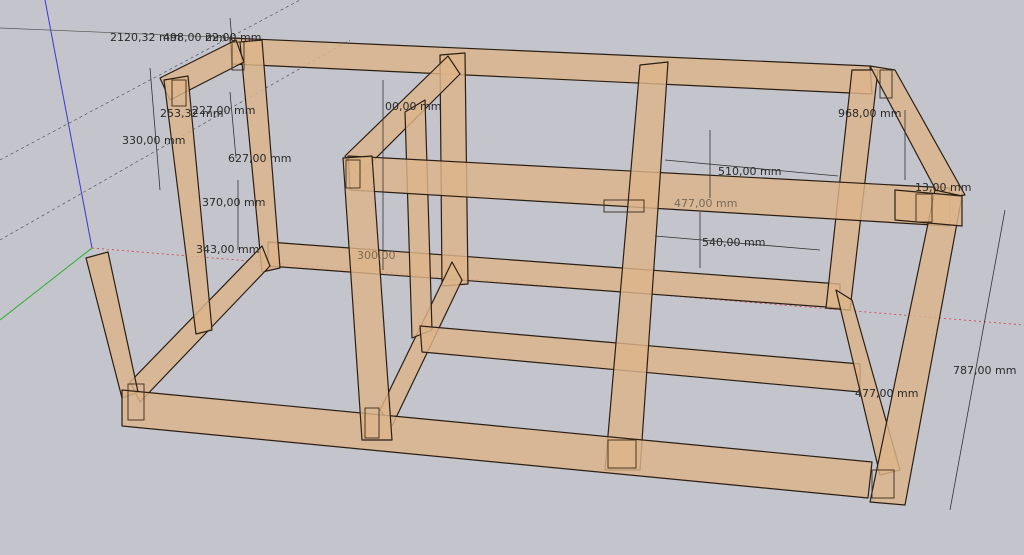 The height and width of the screenshot is (555, 1024). Describe the element at coordinates (869, 113) in the screenshot. I see `dim-right-width: 968,00 mm` at that location.